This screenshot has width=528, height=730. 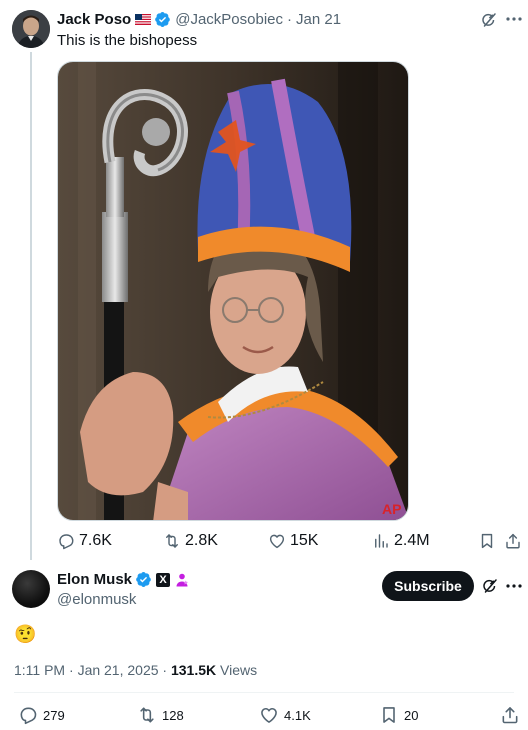 I want to click on author-name: Jack Poso, so click(x=94, y=19).